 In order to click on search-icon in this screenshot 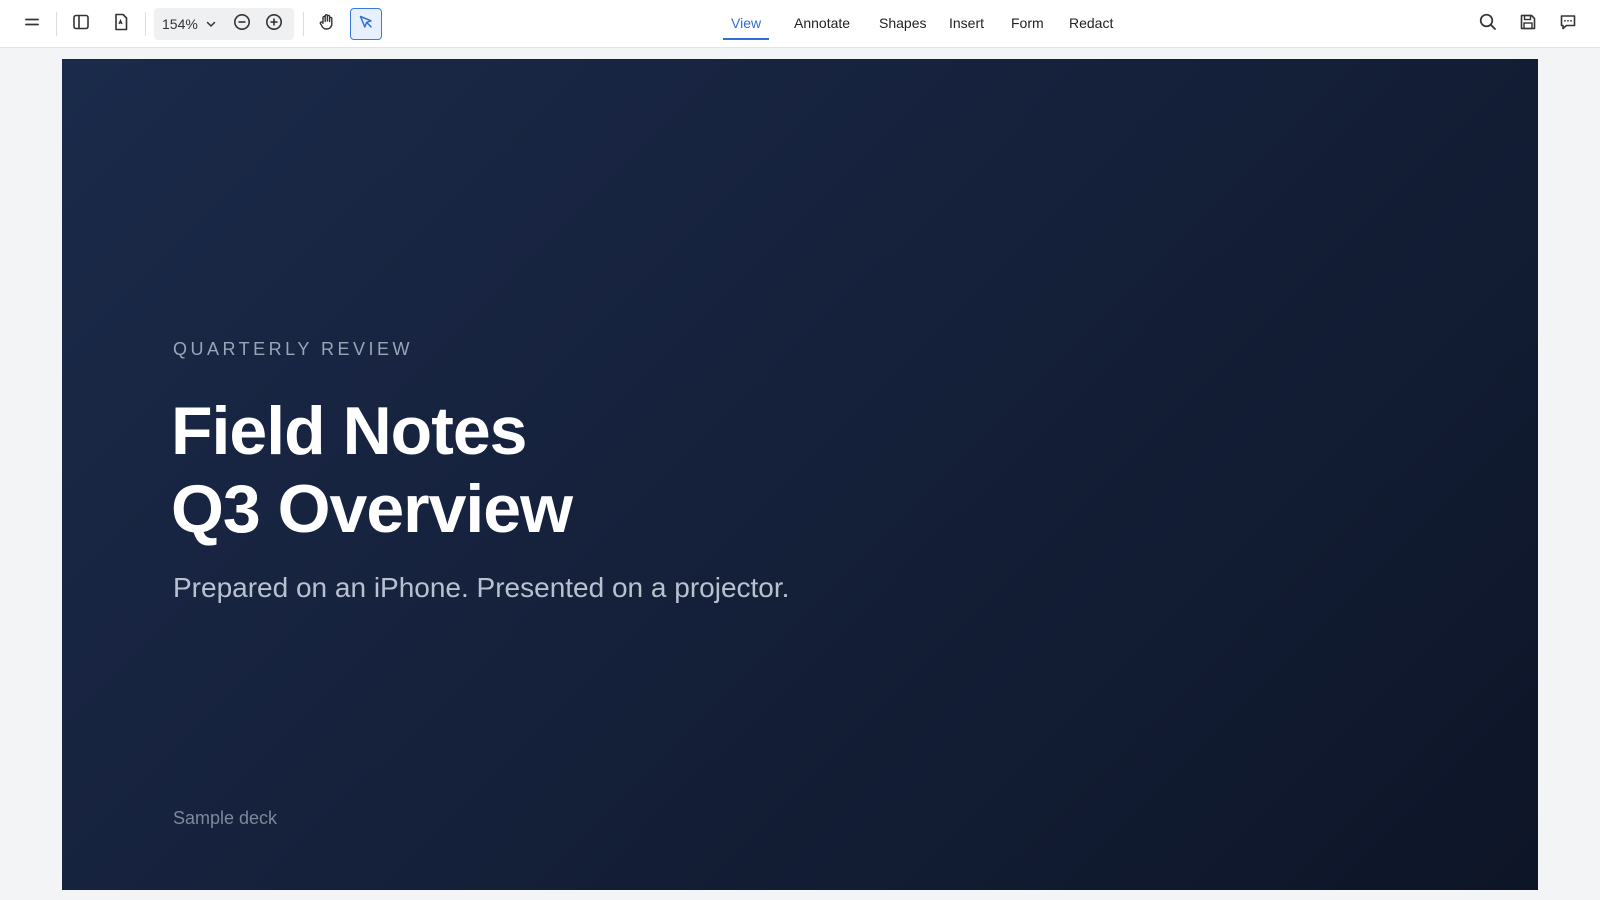, I will do `click(1488, 24)`.